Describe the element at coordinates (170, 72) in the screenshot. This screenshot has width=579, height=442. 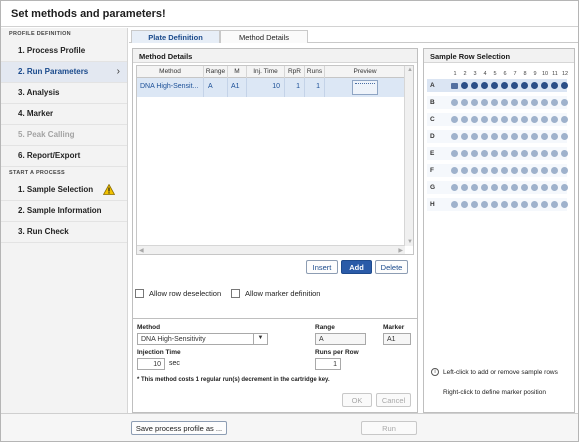
I see `column-header-method: Method` at that location.